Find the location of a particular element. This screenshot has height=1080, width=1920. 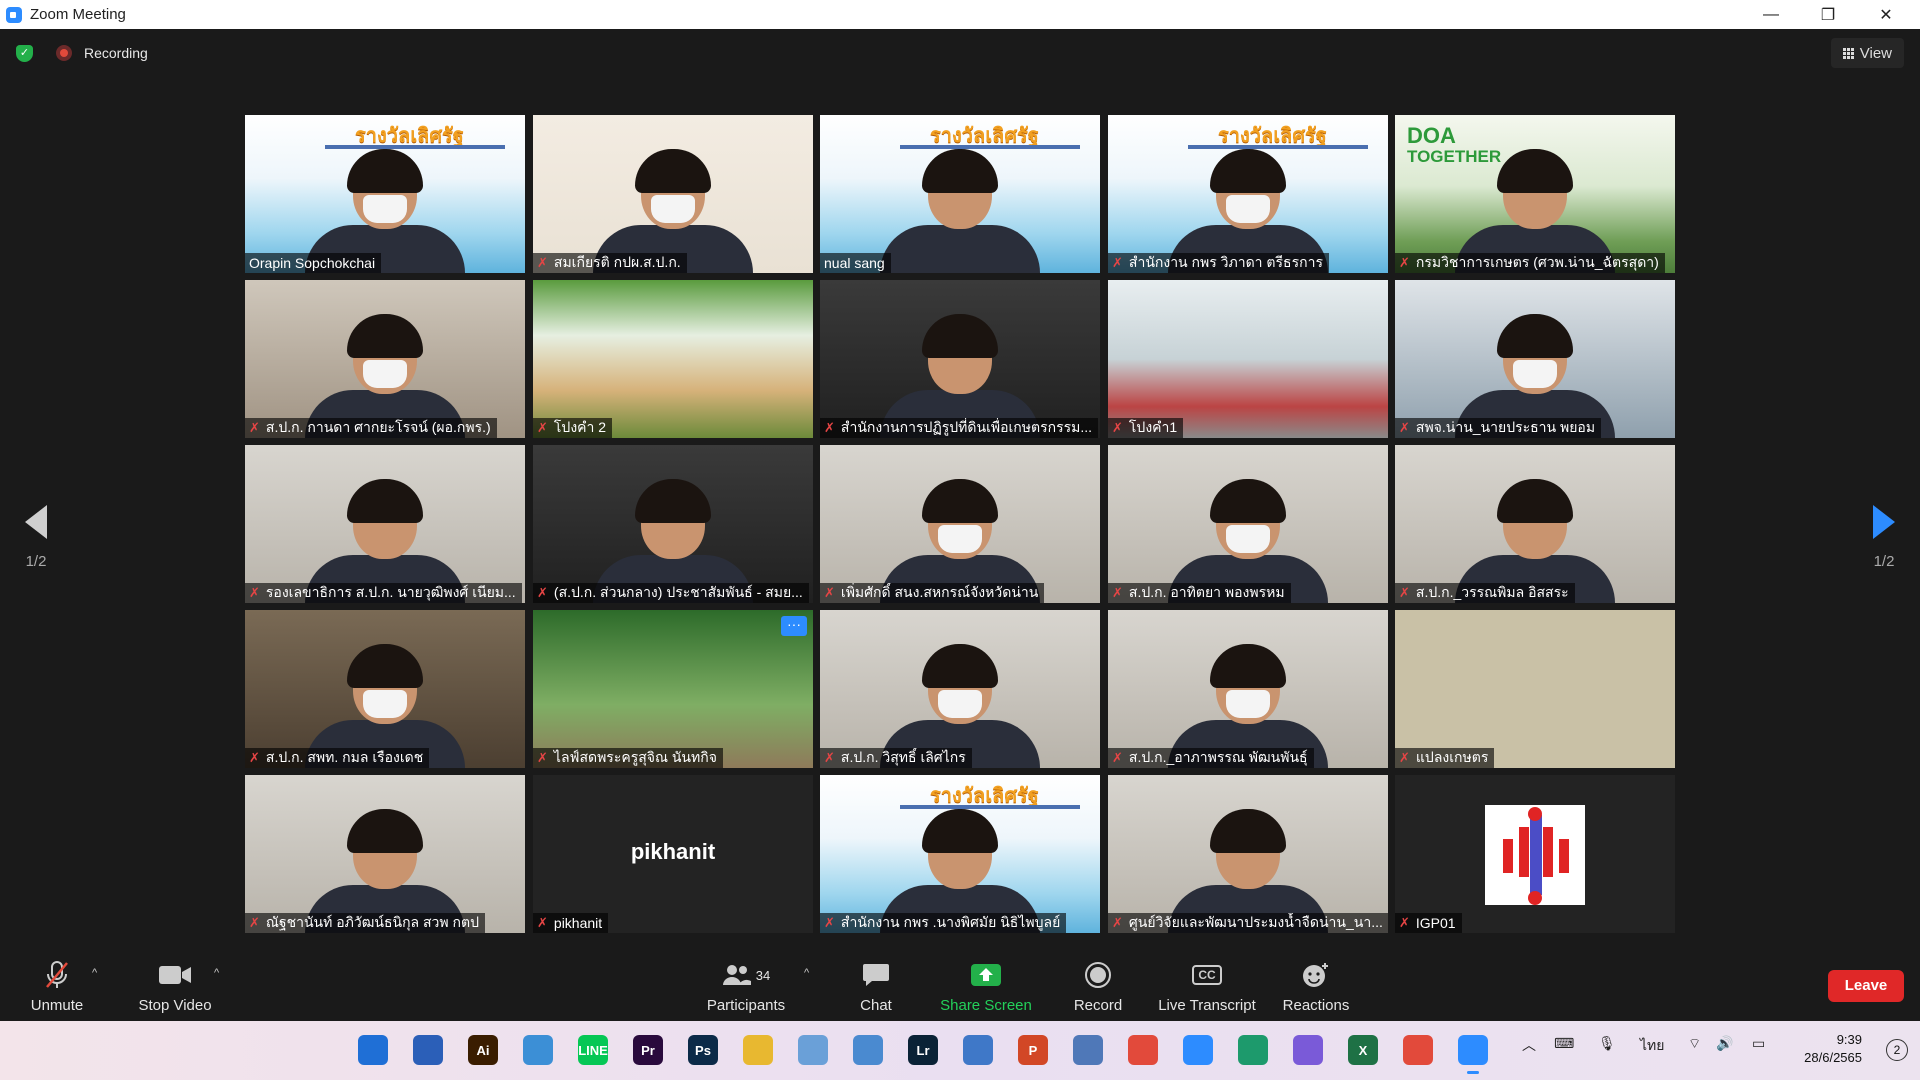

participant-display-name-large: pikhanit is located at coordinates (673, 851).